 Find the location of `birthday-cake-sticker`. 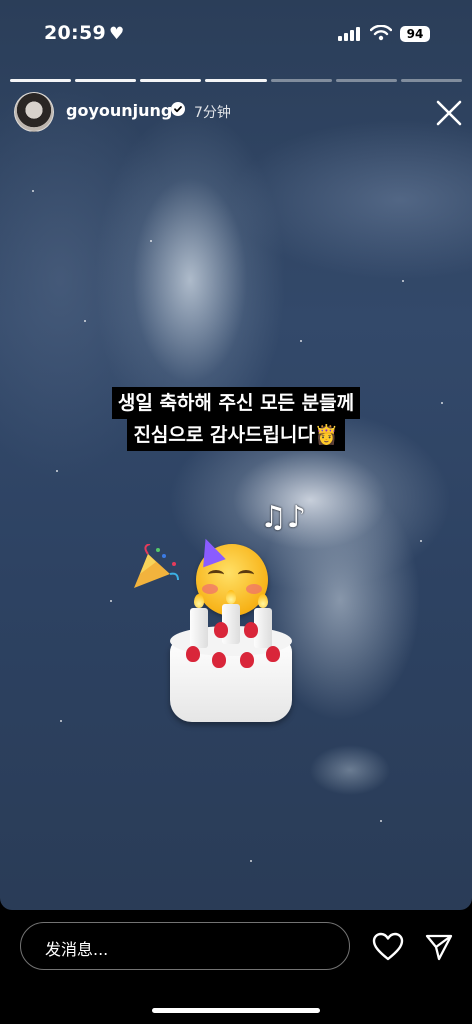

birthday-cake-sticker is located at coordinates (220, 620).